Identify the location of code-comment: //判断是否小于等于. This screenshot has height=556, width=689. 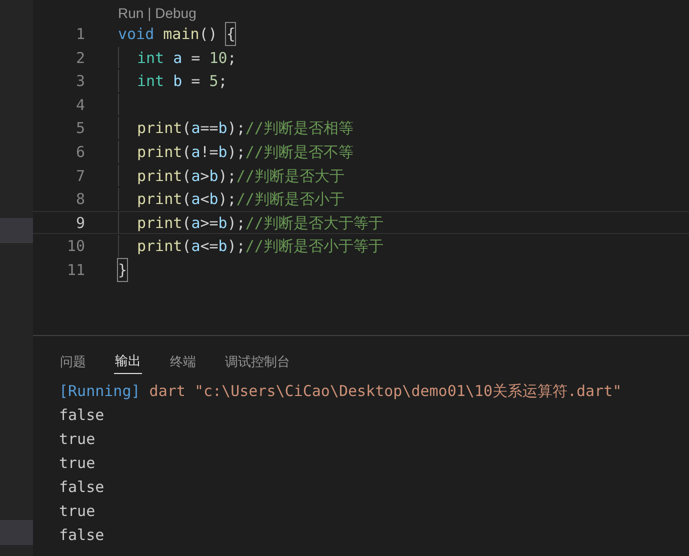
(314, 246).